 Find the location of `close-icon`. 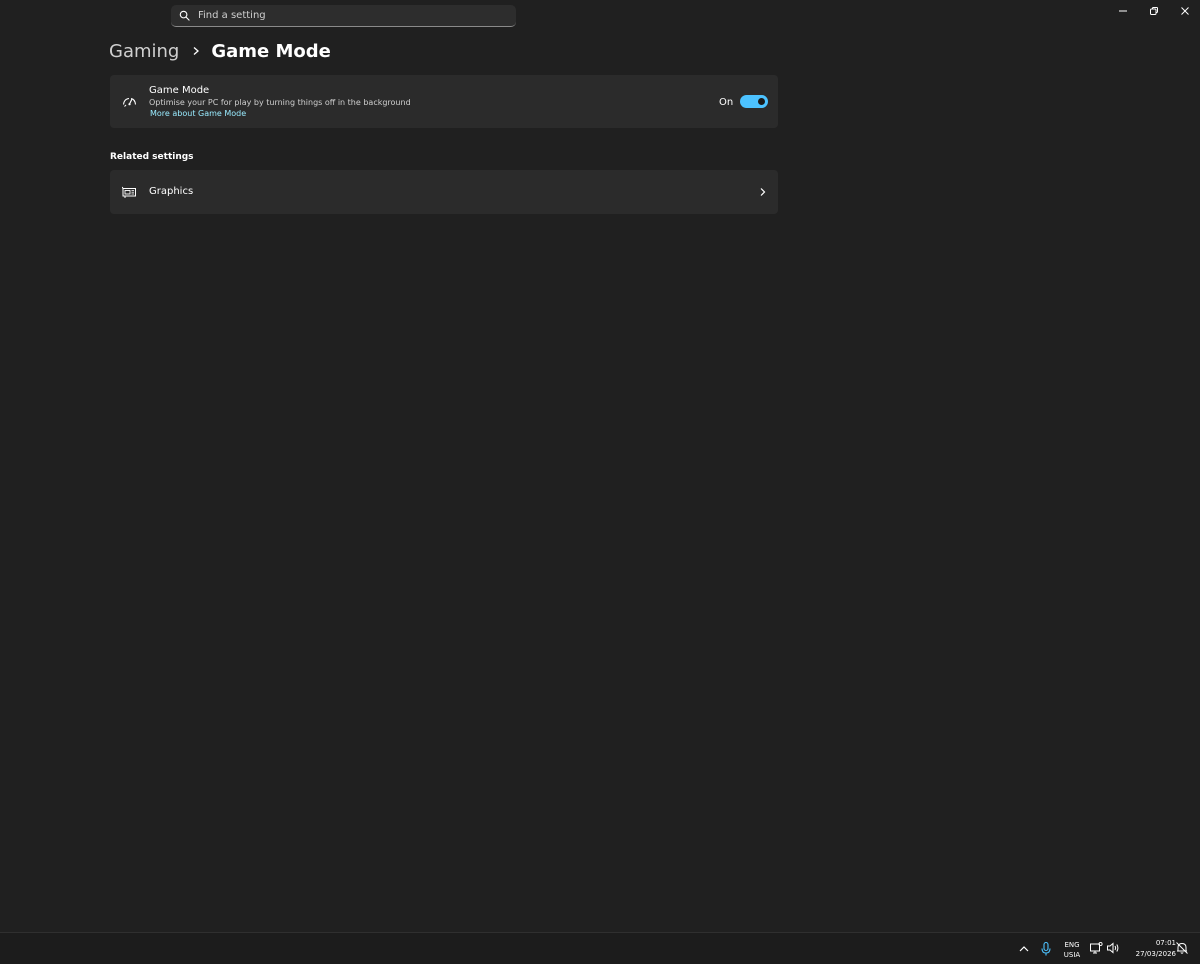

close-icon is located at coordinates (1184, 10).